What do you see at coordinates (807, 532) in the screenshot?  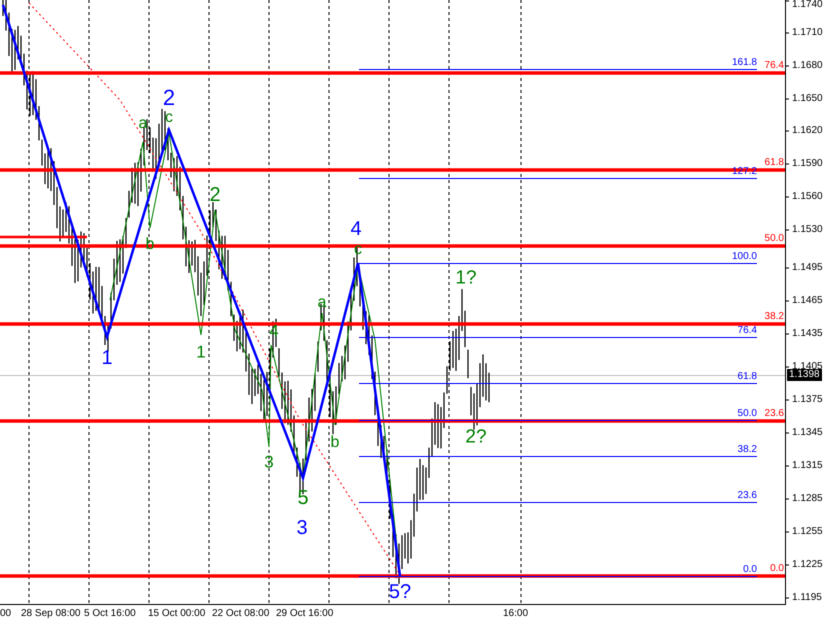 I see `price-tick-label: 1.1255` at bounding box center [807, 532].